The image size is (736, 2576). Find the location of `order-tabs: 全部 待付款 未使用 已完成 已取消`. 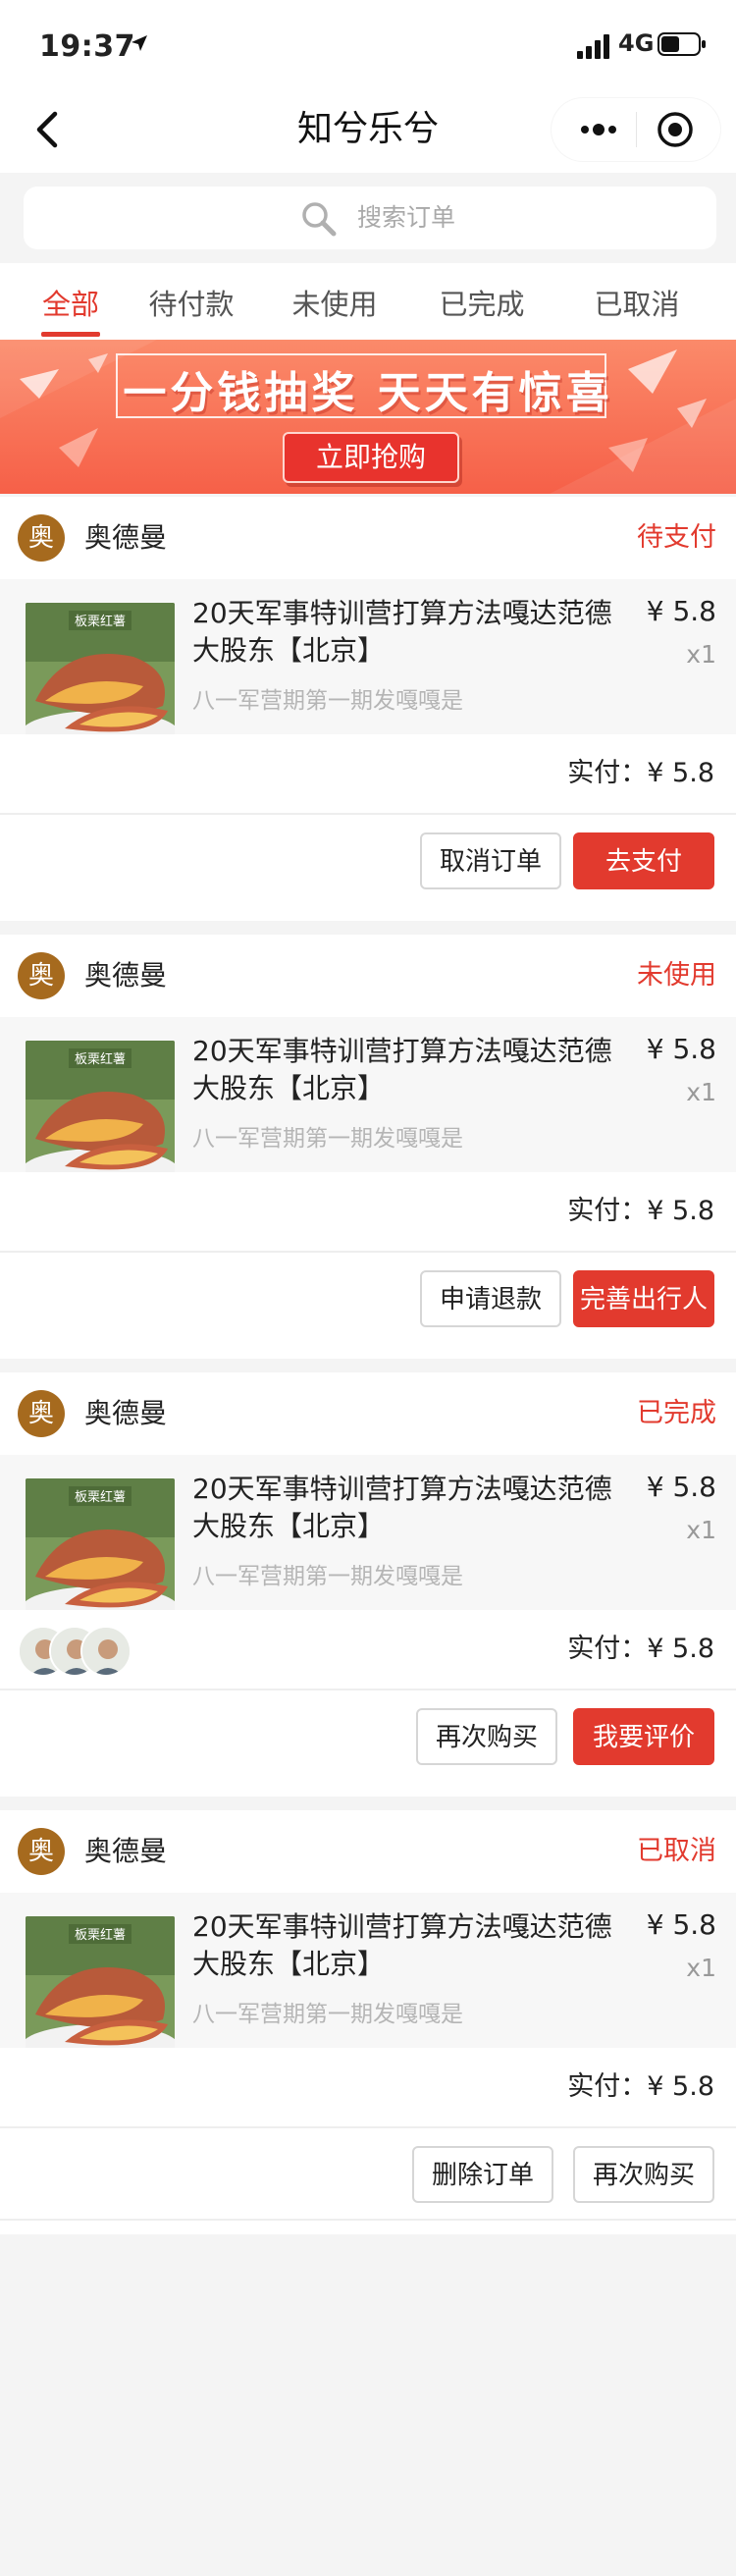

order-tabs: 全部 待付款 未使用 已完成 已取消 is located at coordinates (368, 301).